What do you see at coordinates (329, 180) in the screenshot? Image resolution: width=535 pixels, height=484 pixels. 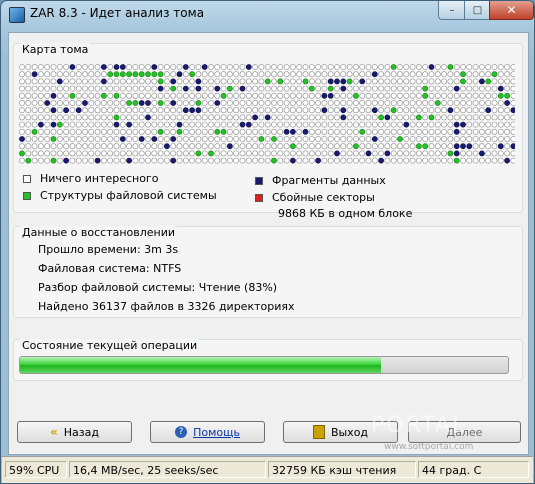 I see `legend-data-label: Фрагменты данных` at bounding box center [329, 180].